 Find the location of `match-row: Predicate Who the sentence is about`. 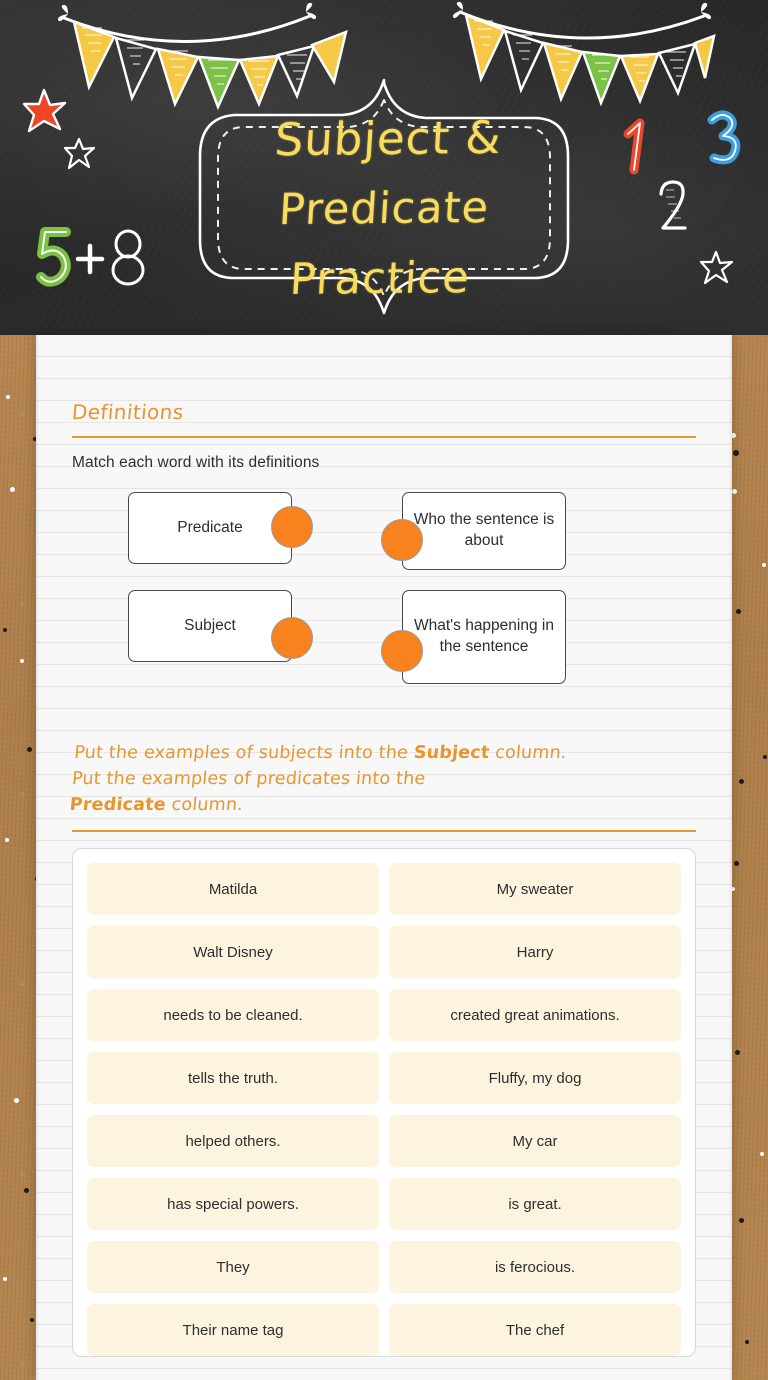

match-row: Predicate Who the sentence is about is located at coordinates (384, 531).